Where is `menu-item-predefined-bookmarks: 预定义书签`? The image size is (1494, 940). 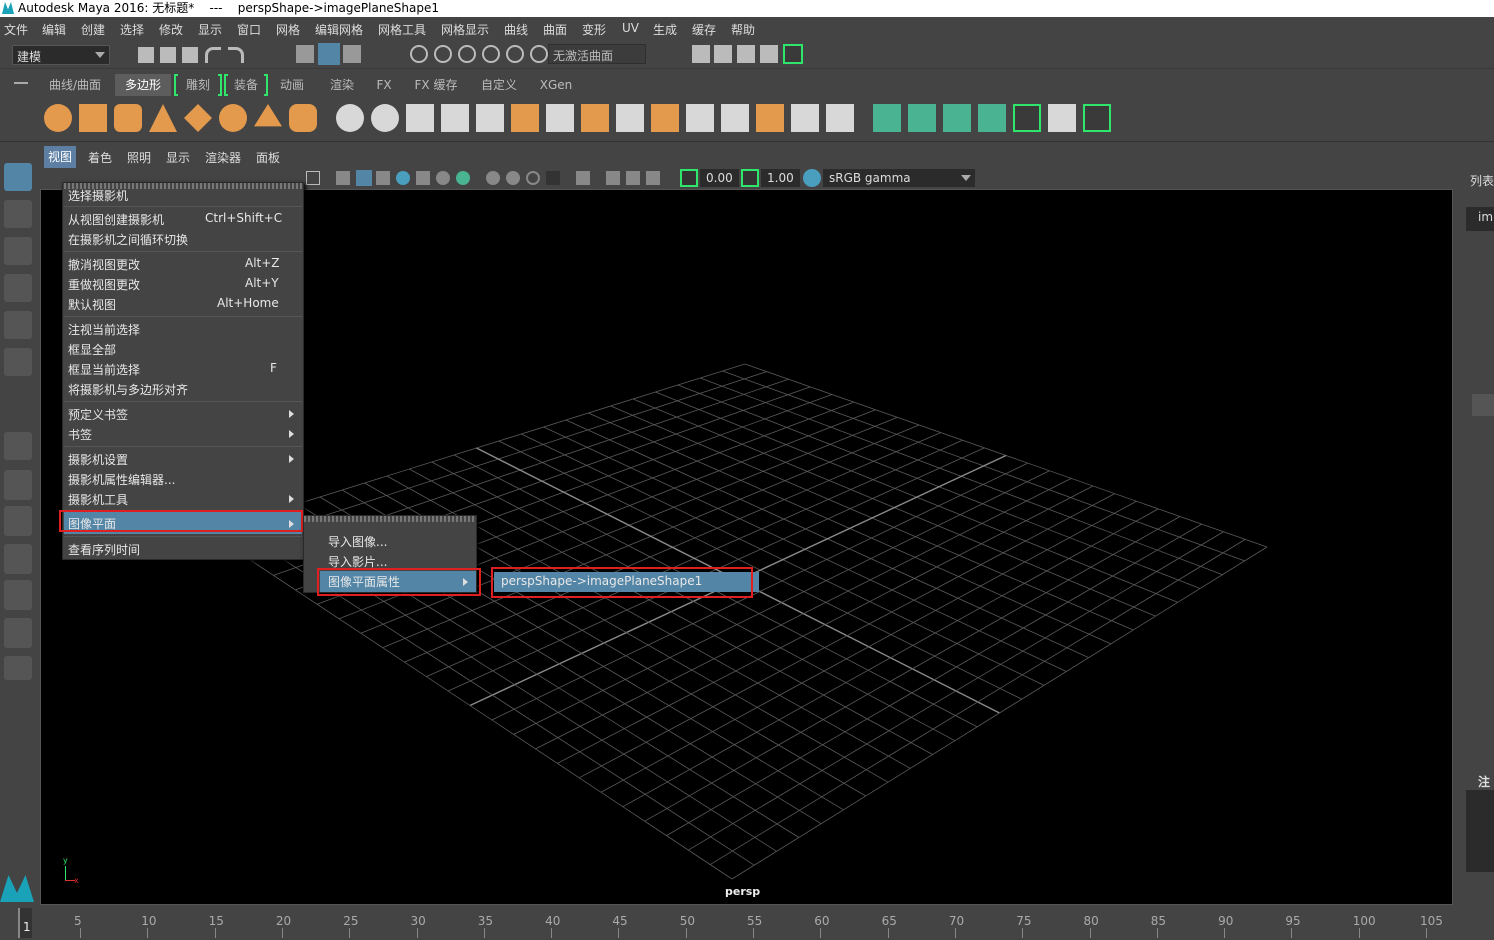 menu-item-predefined-bookmarks: 预定义书签 is located at coordinates (98, 414).